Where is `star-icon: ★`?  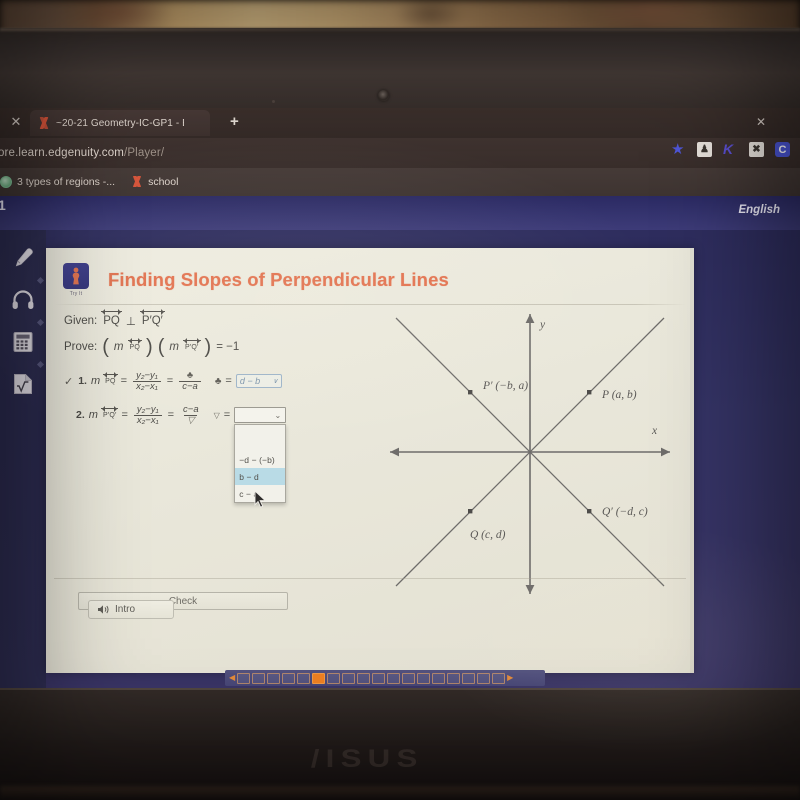 star-icon: ★ is located at coordinates (678, 149).